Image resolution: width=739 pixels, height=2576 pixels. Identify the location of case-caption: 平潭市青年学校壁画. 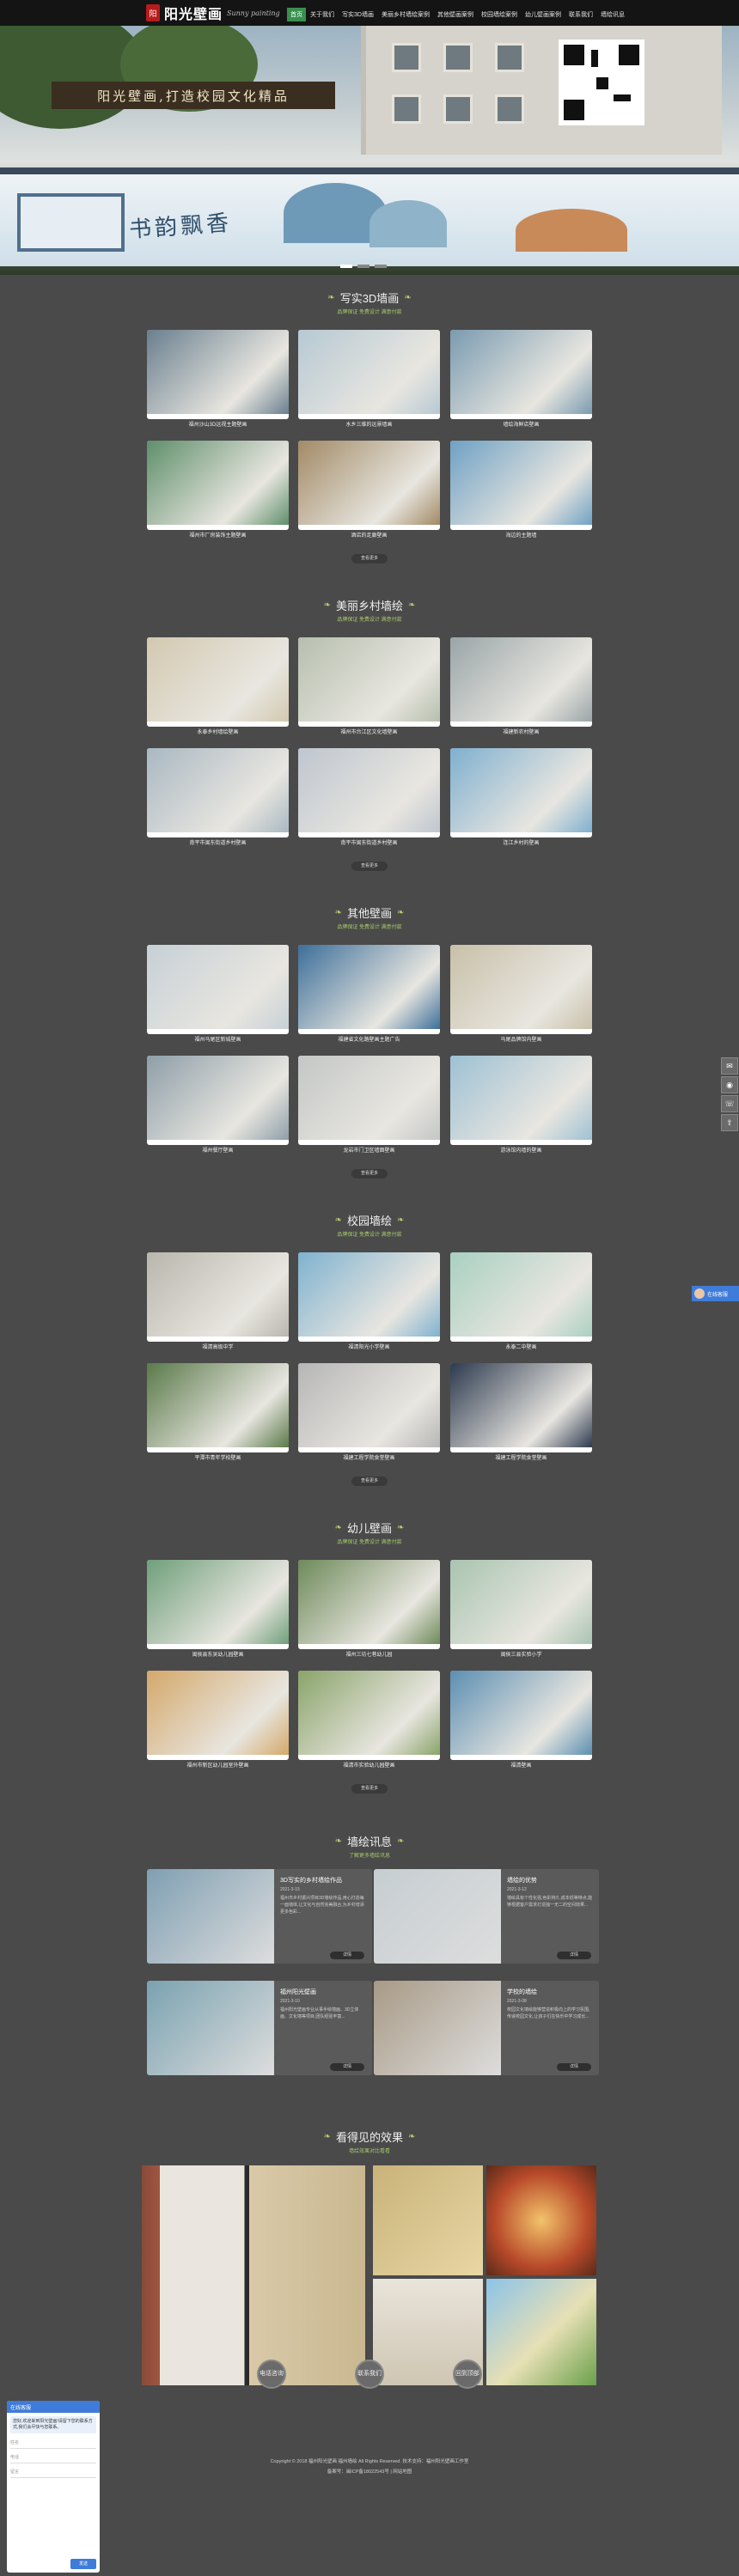
(218, 1457).